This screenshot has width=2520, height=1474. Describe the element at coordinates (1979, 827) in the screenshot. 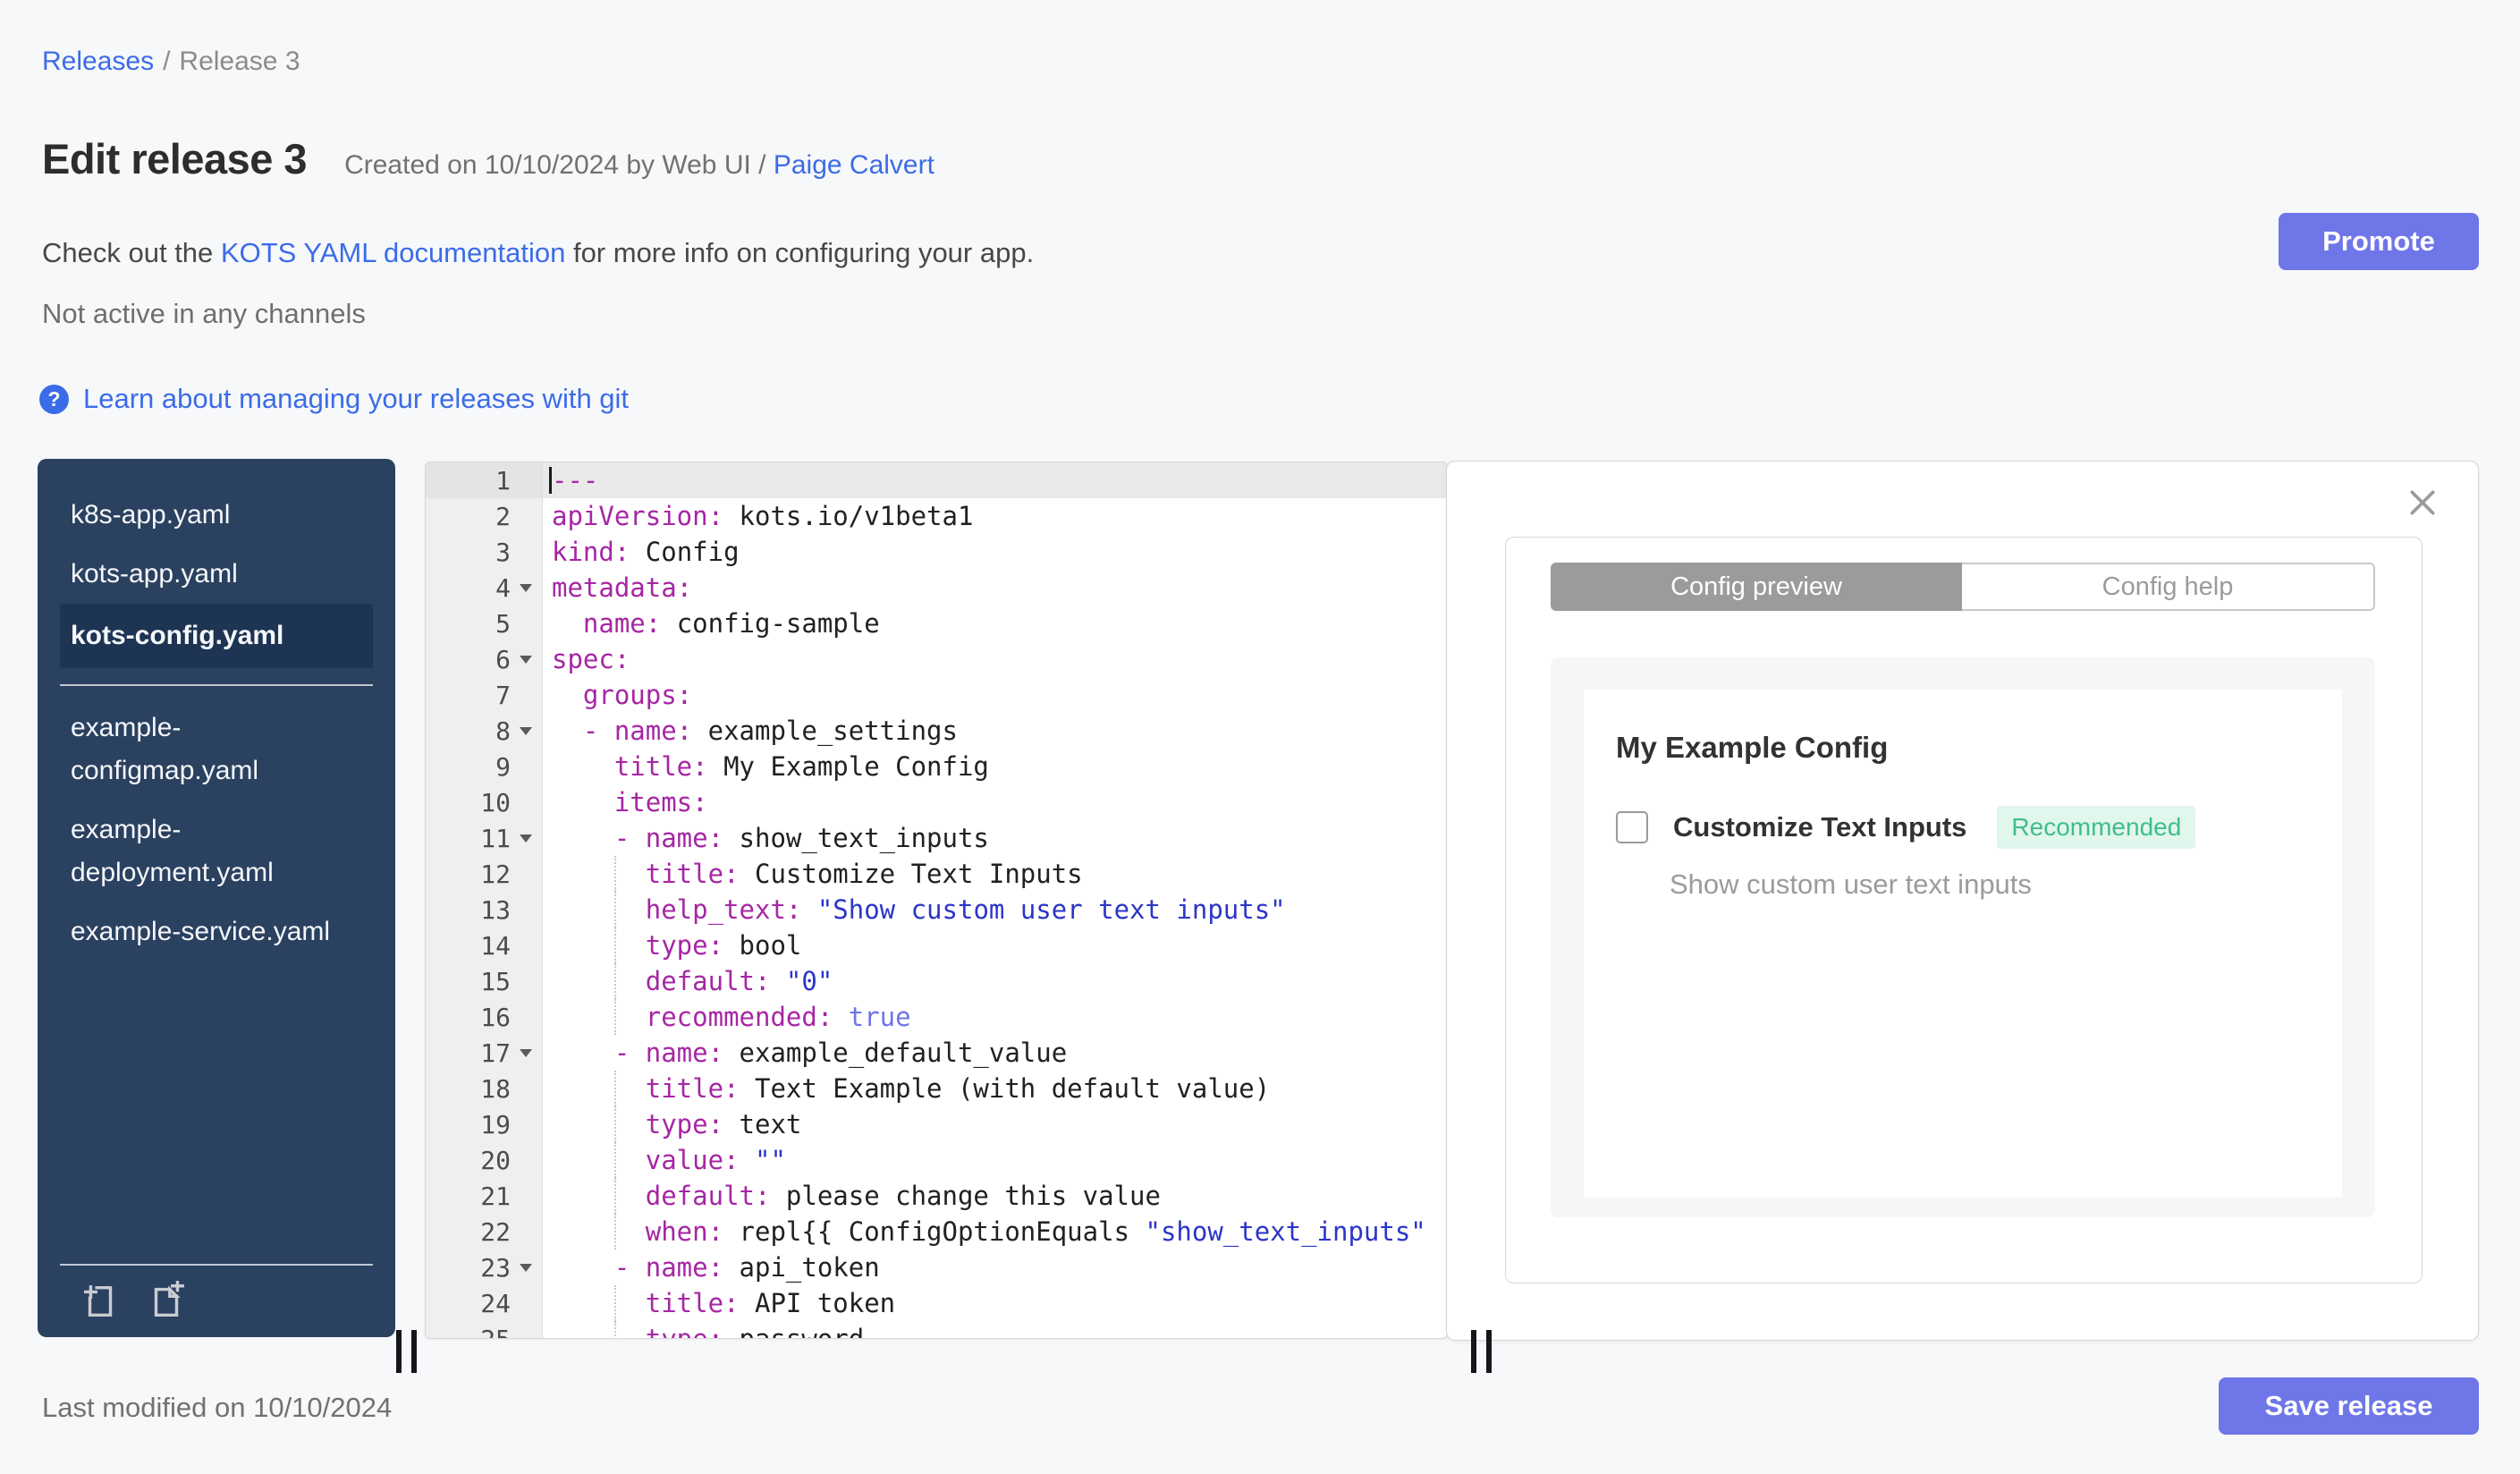

I see `config-item-row: Customize Text Inputs Recommended` at that location.